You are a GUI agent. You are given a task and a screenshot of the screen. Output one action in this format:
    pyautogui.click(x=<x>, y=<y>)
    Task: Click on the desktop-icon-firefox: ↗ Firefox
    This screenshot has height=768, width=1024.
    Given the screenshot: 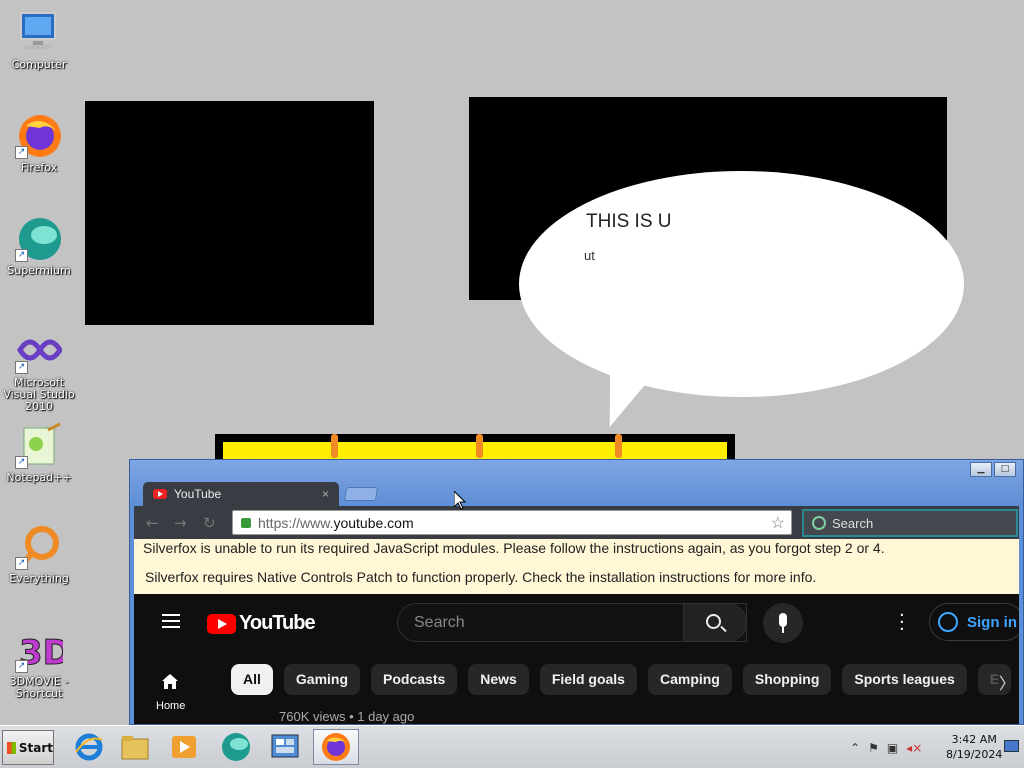 What is the action you would take?
    pyautogui.click(x=39, y=142)
    